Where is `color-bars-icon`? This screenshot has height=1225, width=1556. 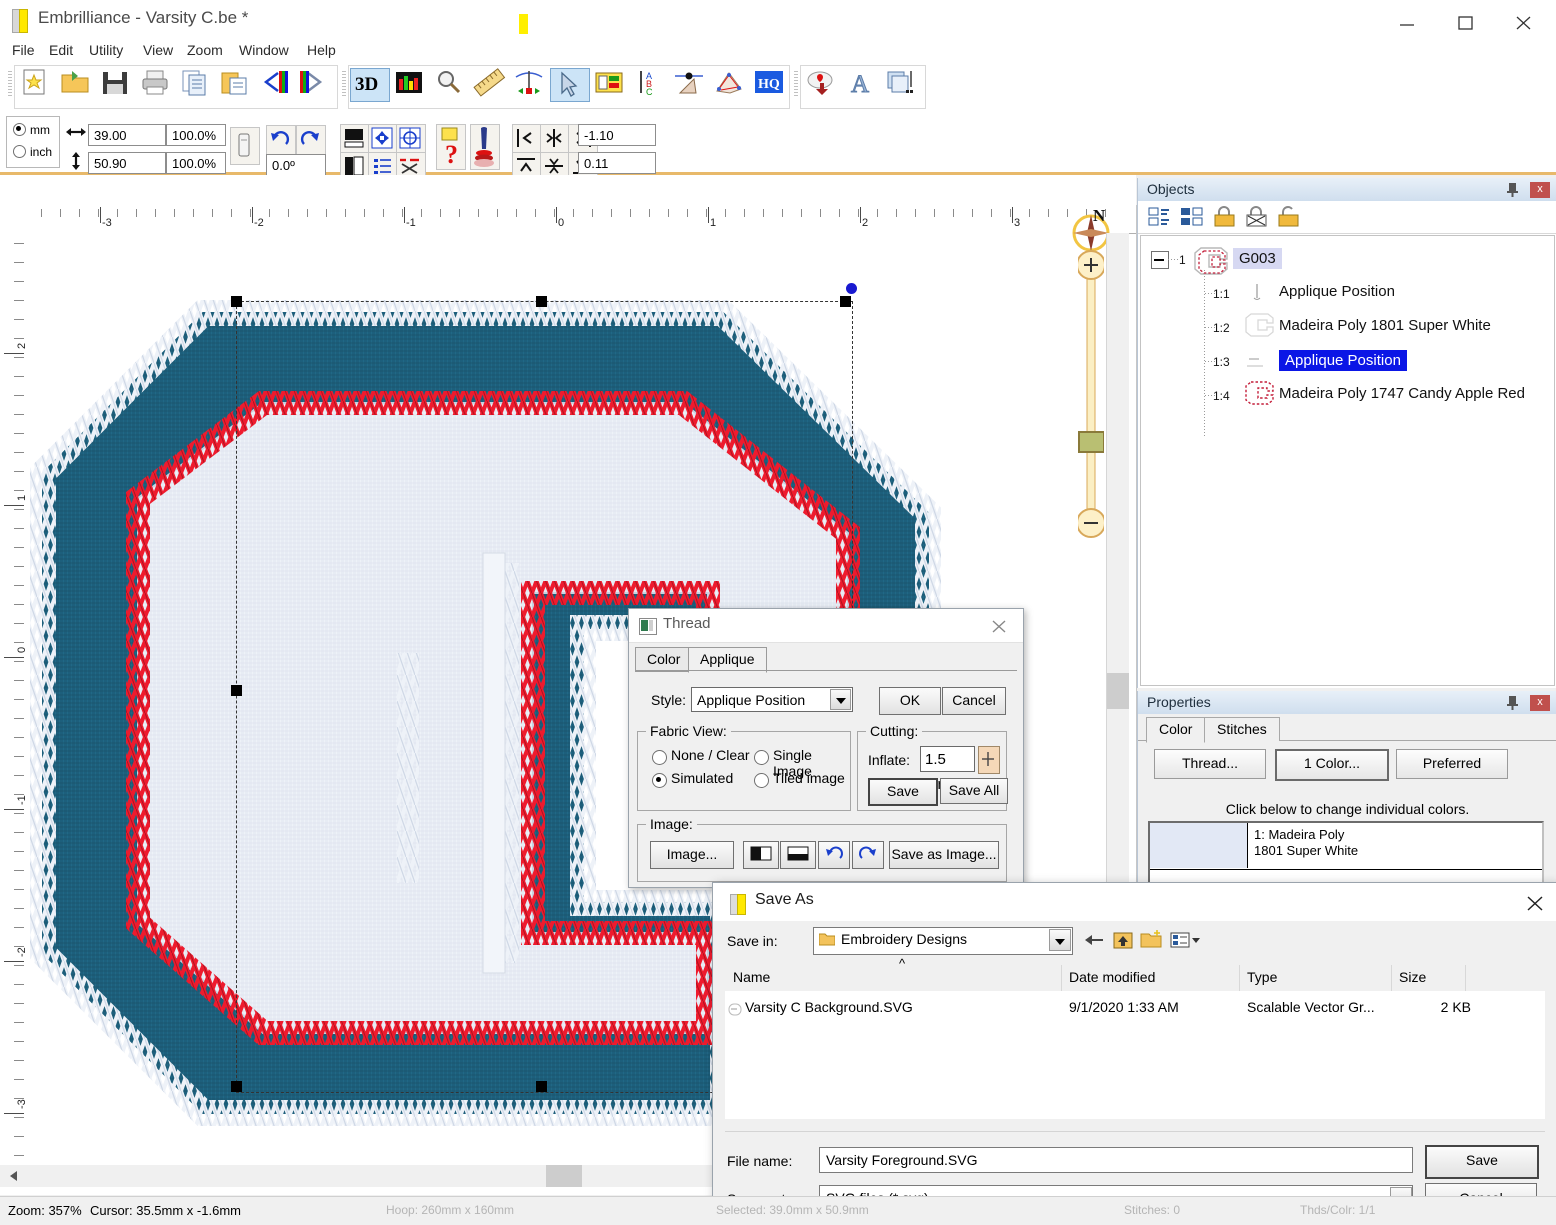 color-bars-icon is located at coordinates (412, 84).